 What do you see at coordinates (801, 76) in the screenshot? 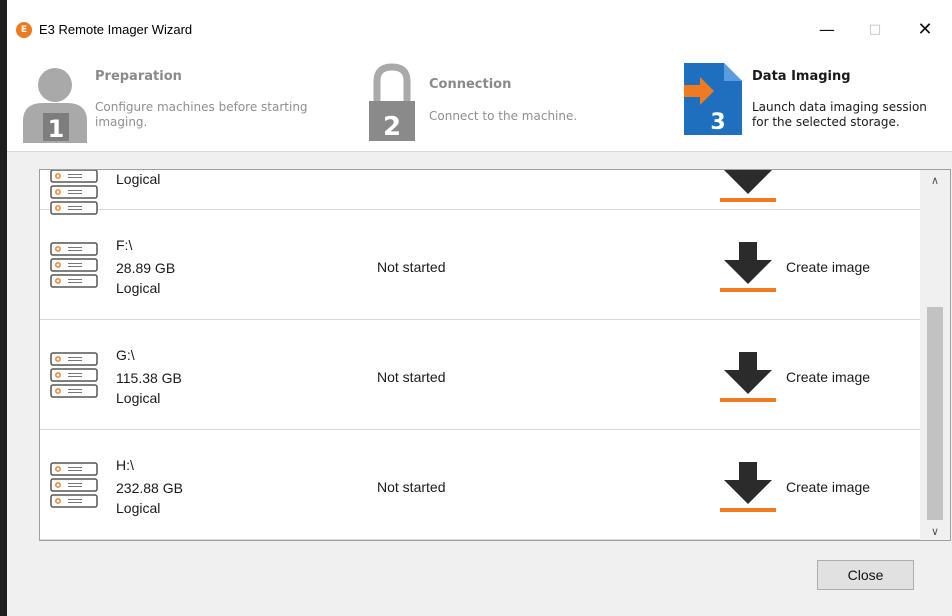
I see `step-title: Data Imaging` at bounding box center [801, 76].